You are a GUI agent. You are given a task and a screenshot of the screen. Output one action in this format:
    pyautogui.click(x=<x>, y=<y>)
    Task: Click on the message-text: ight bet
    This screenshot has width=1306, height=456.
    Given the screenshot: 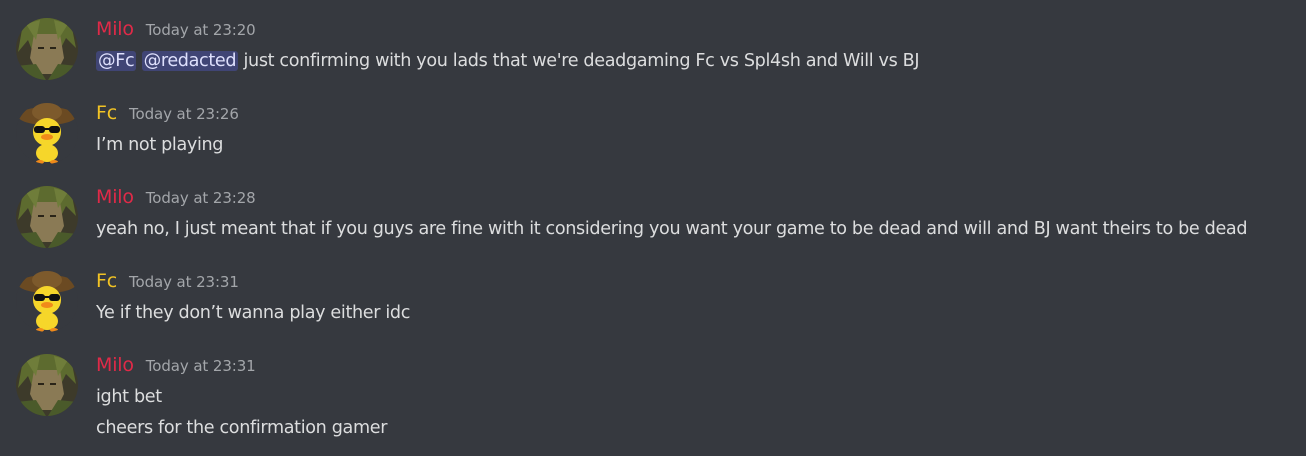 What is the action you would take?
    pyautogui.click(x=129, y=397)
    